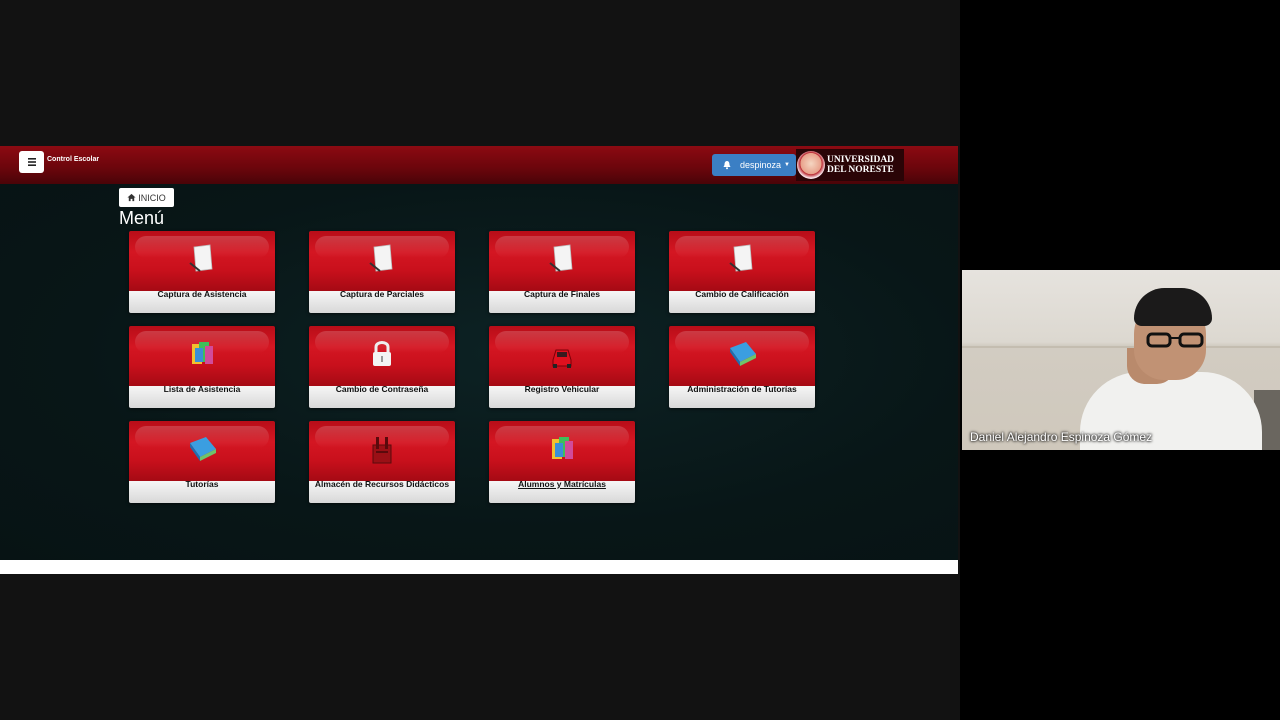 The width and height of the screenshot is (1280, 720). I want to click on participant-video-tile: Daniel Alejandro Espinoza Gómez, so click(1121, 360).